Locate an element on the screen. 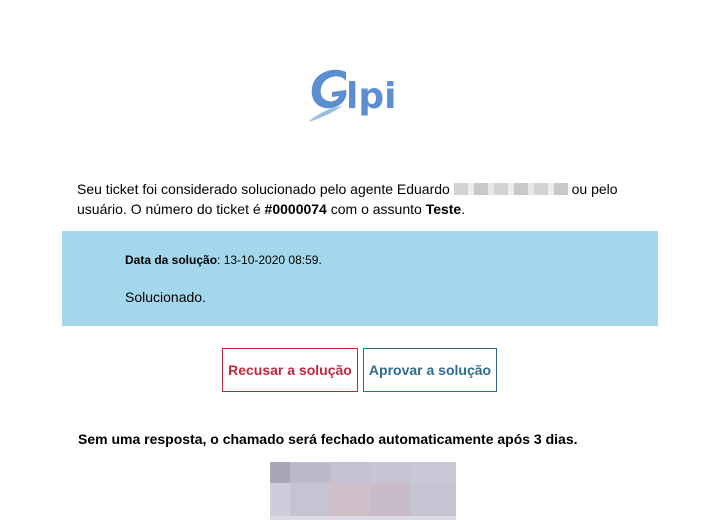 The width and height of the screenshot is (720, 520). solution-date: Data da solução: 13-10-2020 08:59. is located at coordinates (223, 260).